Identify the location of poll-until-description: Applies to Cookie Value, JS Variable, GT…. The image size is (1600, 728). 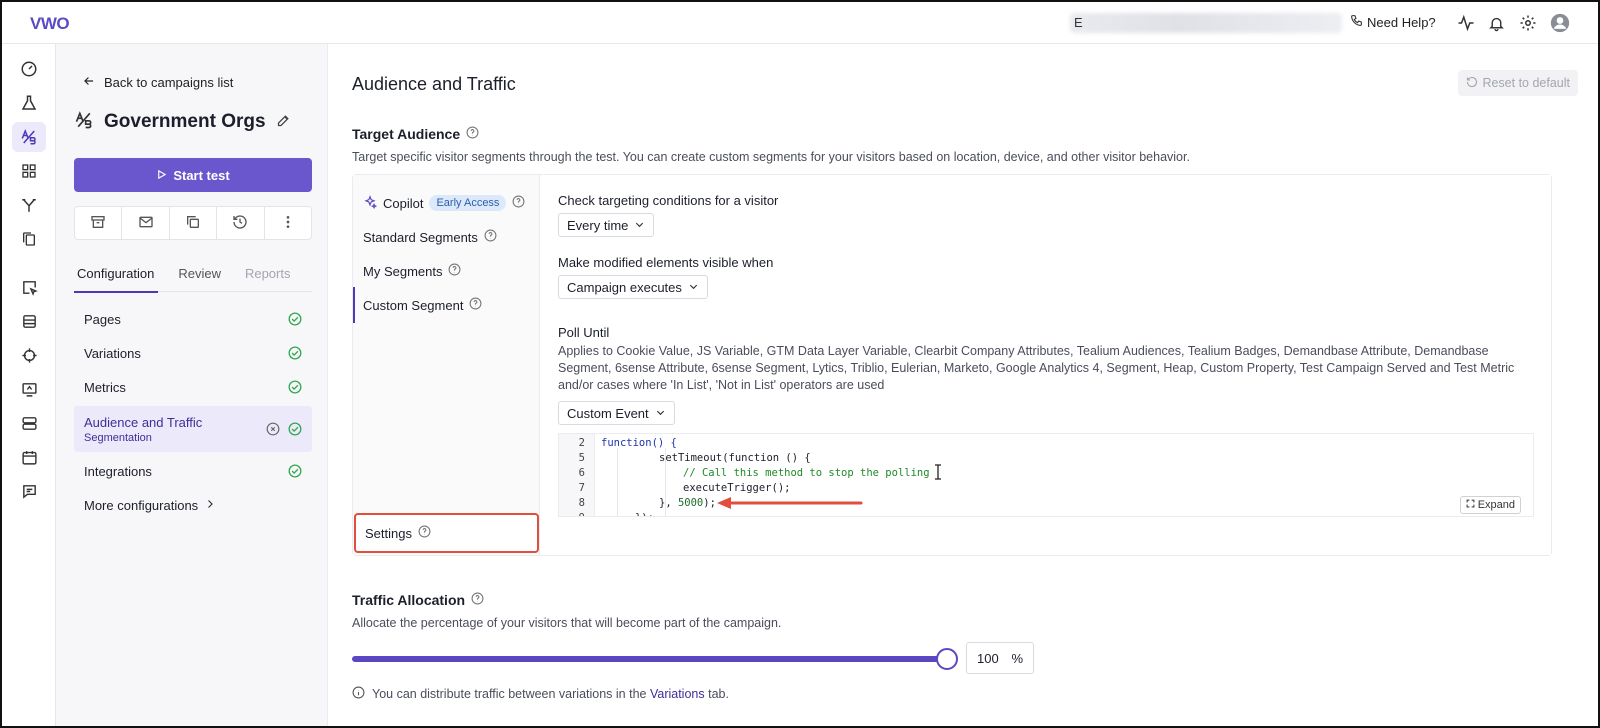
(1036, 368).